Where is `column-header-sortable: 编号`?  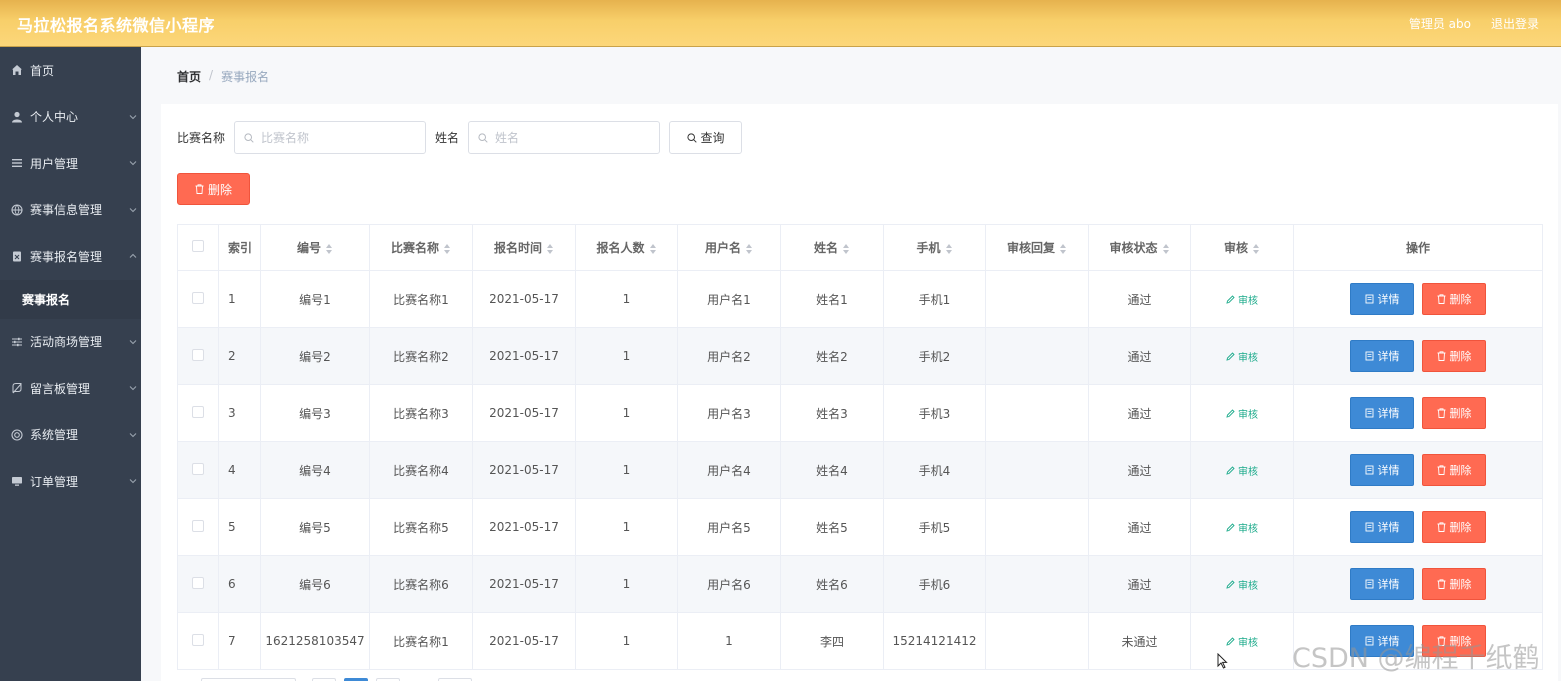 column-header-sortable: 编号 is located at coordinates (315, 247).